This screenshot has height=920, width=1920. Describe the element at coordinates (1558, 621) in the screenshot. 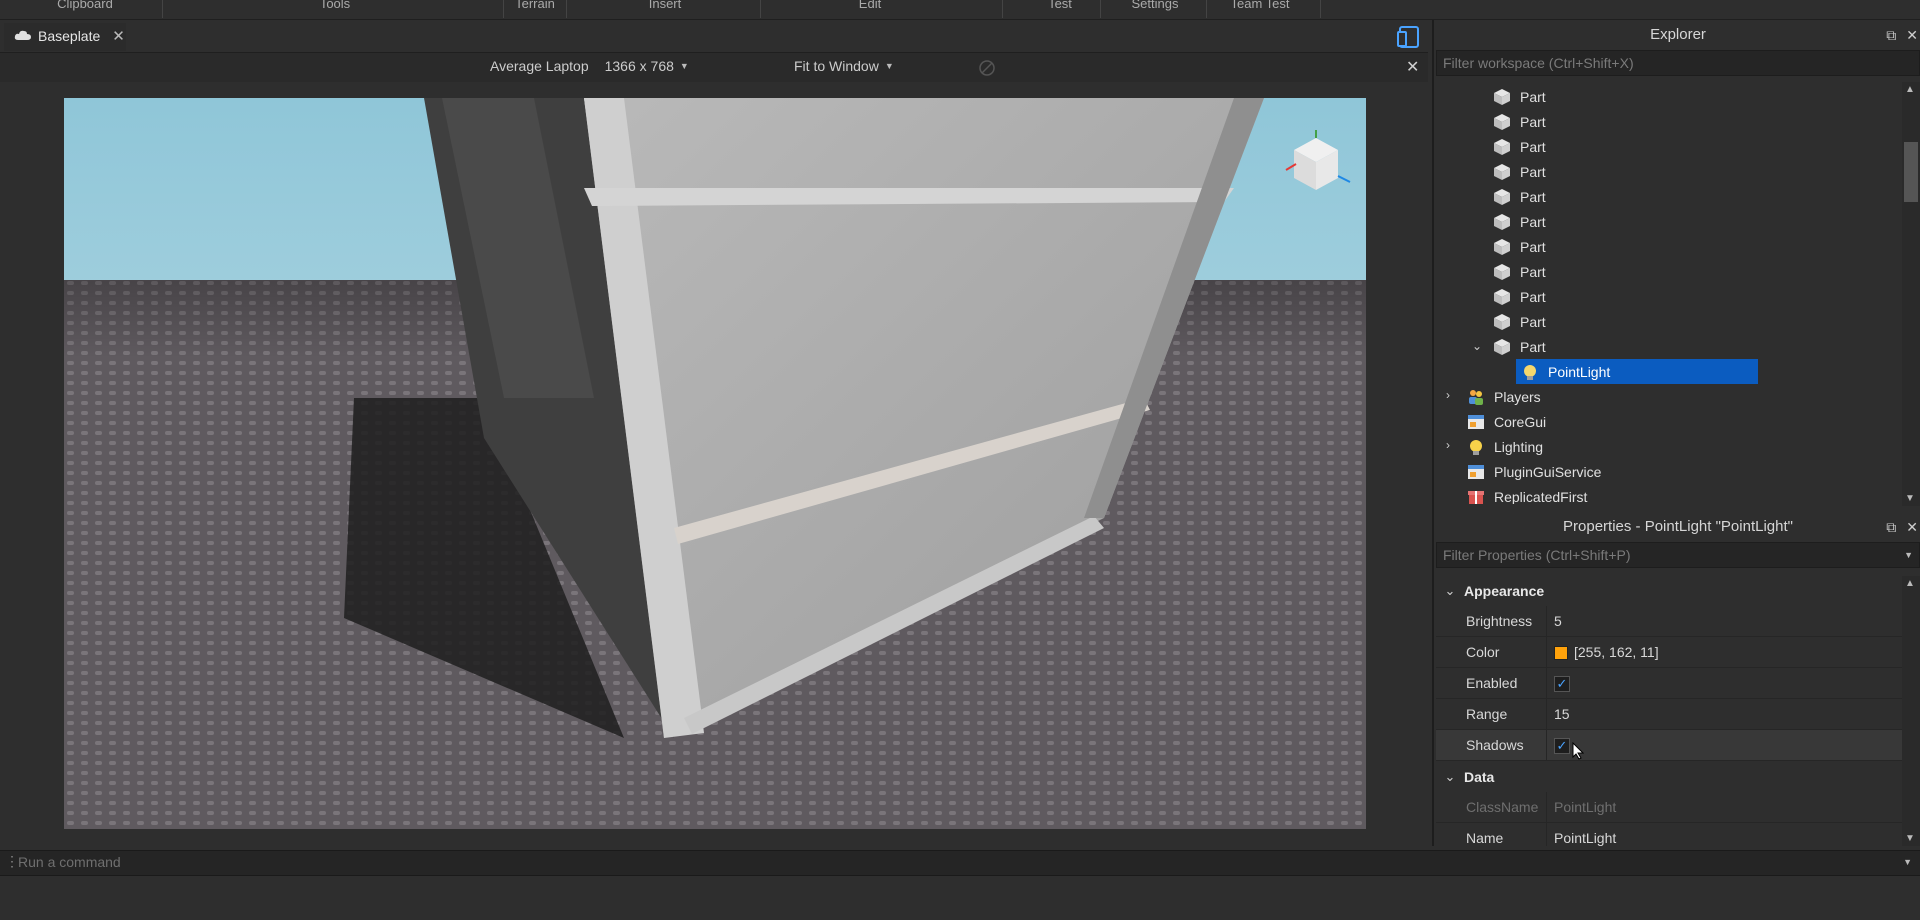

I see `property-value: 5` at that location.